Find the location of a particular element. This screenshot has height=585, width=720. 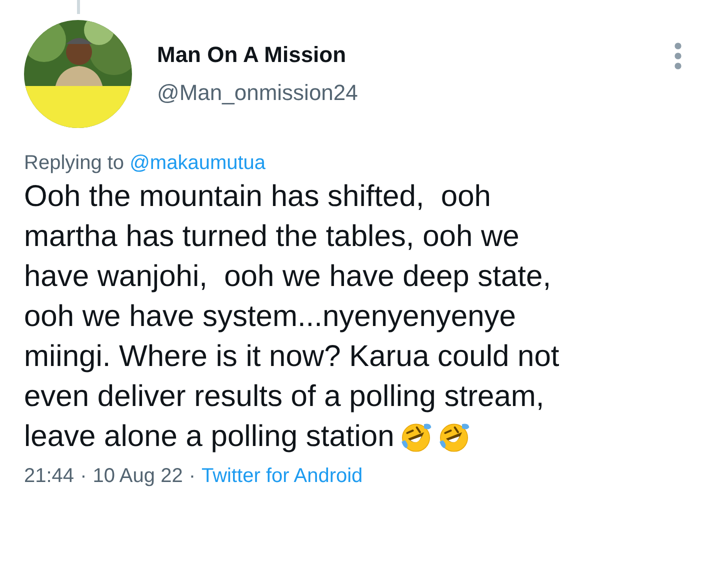

author-name: Man On A Mission is located at coordinates (251, 55).